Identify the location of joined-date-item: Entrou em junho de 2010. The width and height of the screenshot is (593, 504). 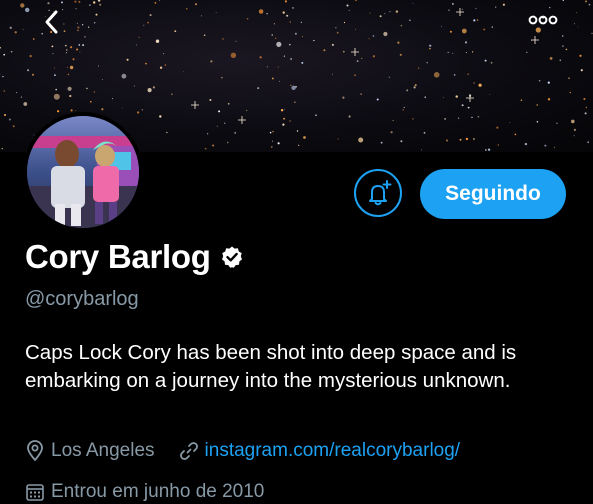
(144, 492).